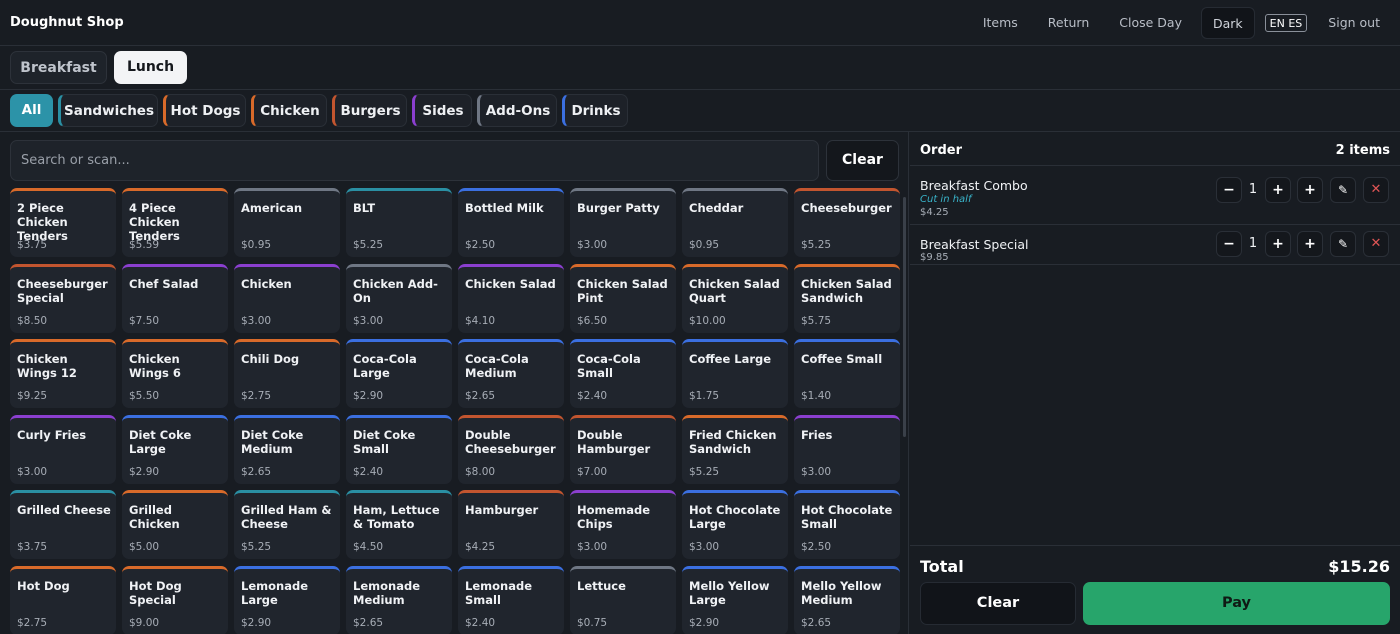 This screenshot has width=1400, height=634. What do you see at coordinates (974, 244) in the screenshot?
I see `order-line-name: Breakfast Special` at bounding box center [974, 244].